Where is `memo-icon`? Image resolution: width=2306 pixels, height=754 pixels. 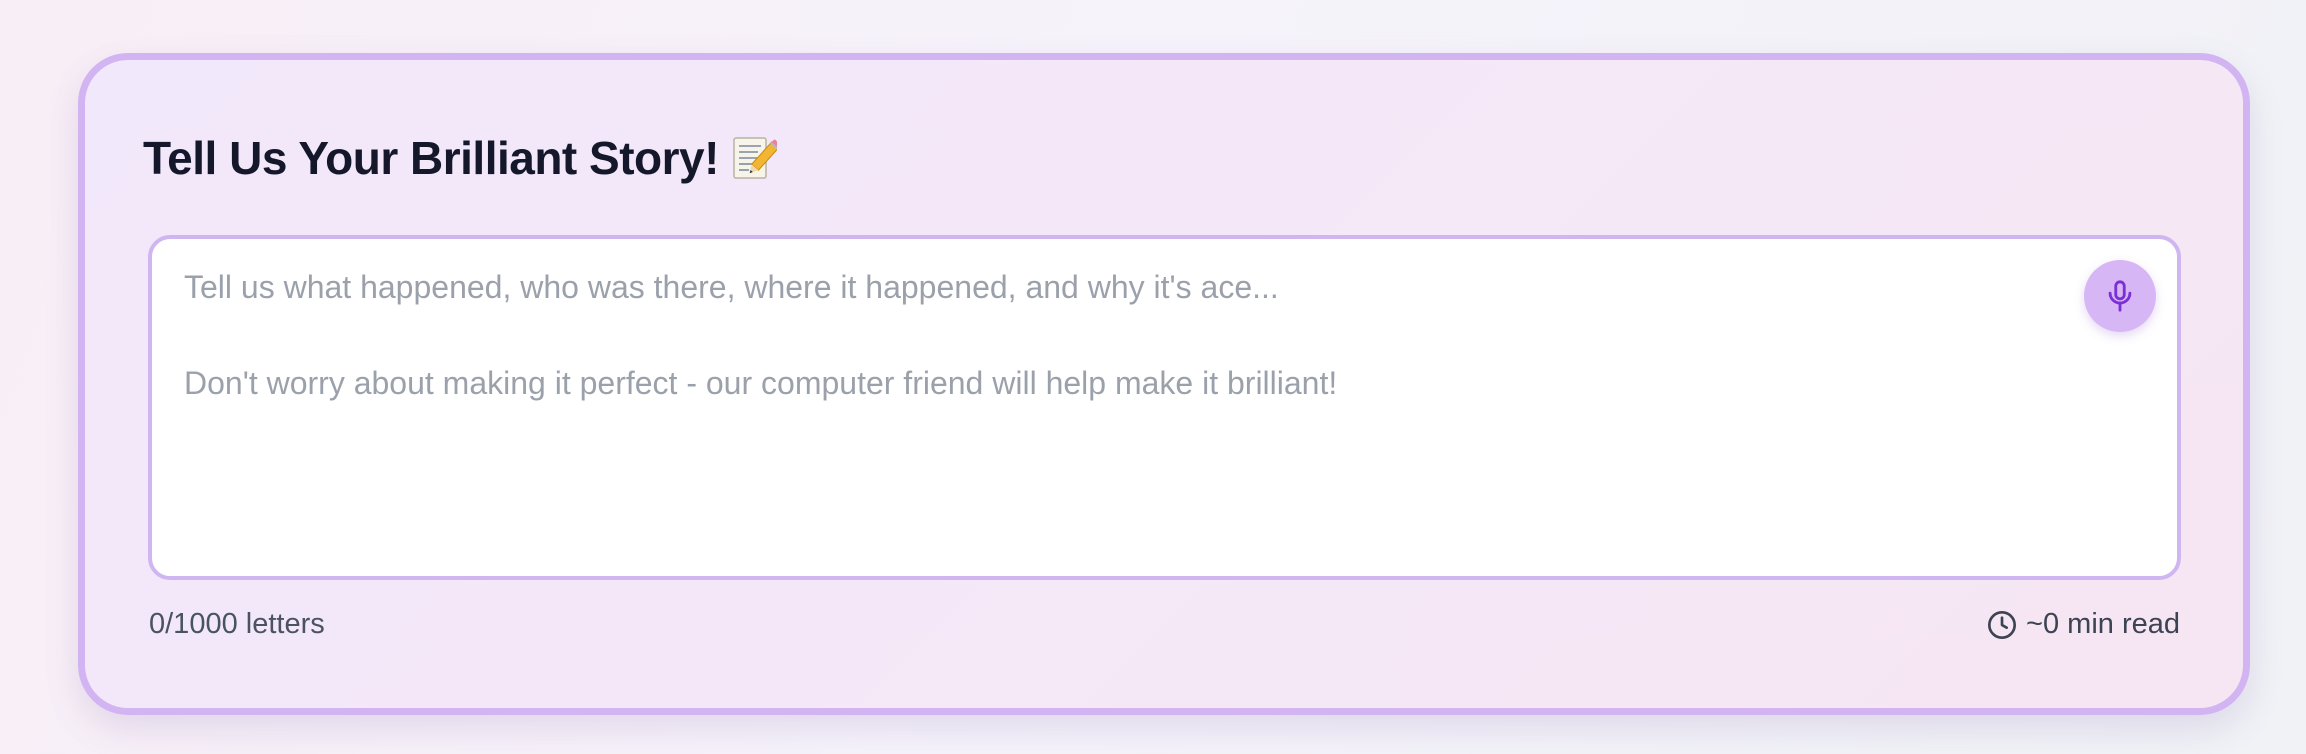
memo-icon is located at coordinates (756, 158).